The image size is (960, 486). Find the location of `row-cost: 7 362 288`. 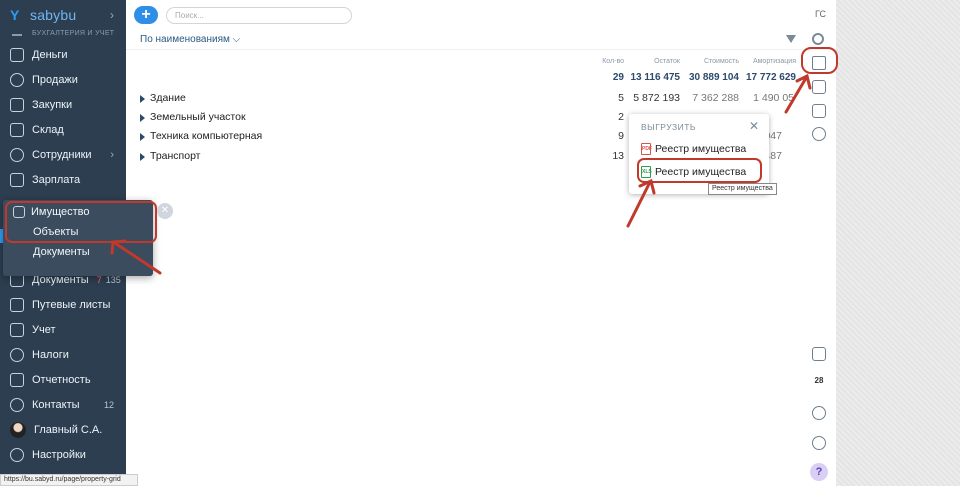

row-cost: 7 362 288 is located at coordinates (715, 98).